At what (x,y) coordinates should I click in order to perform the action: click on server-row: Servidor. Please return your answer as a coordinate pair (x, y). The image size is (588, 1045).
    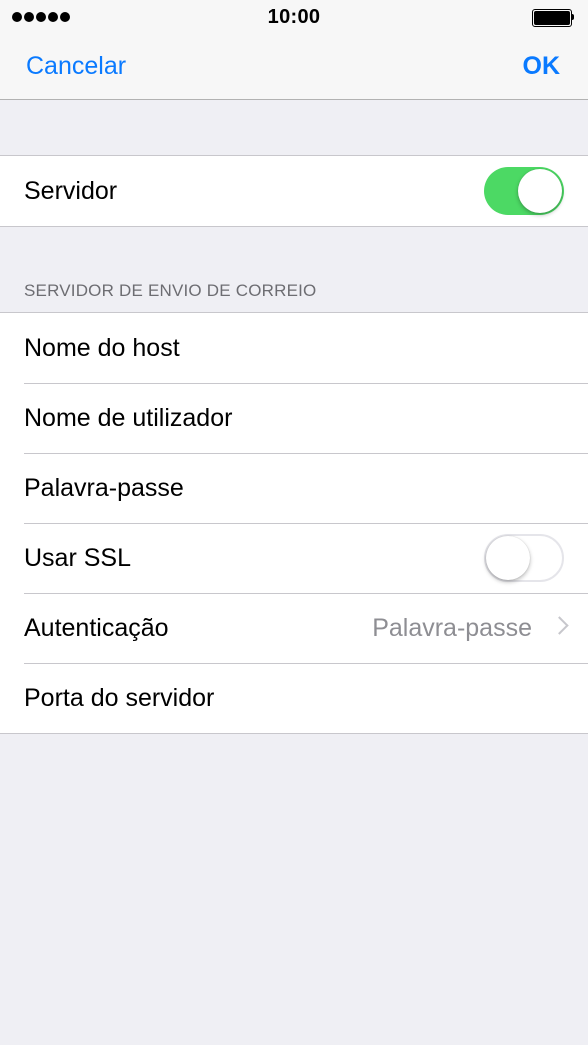
    Looking at the image, I should click on (294, 191).